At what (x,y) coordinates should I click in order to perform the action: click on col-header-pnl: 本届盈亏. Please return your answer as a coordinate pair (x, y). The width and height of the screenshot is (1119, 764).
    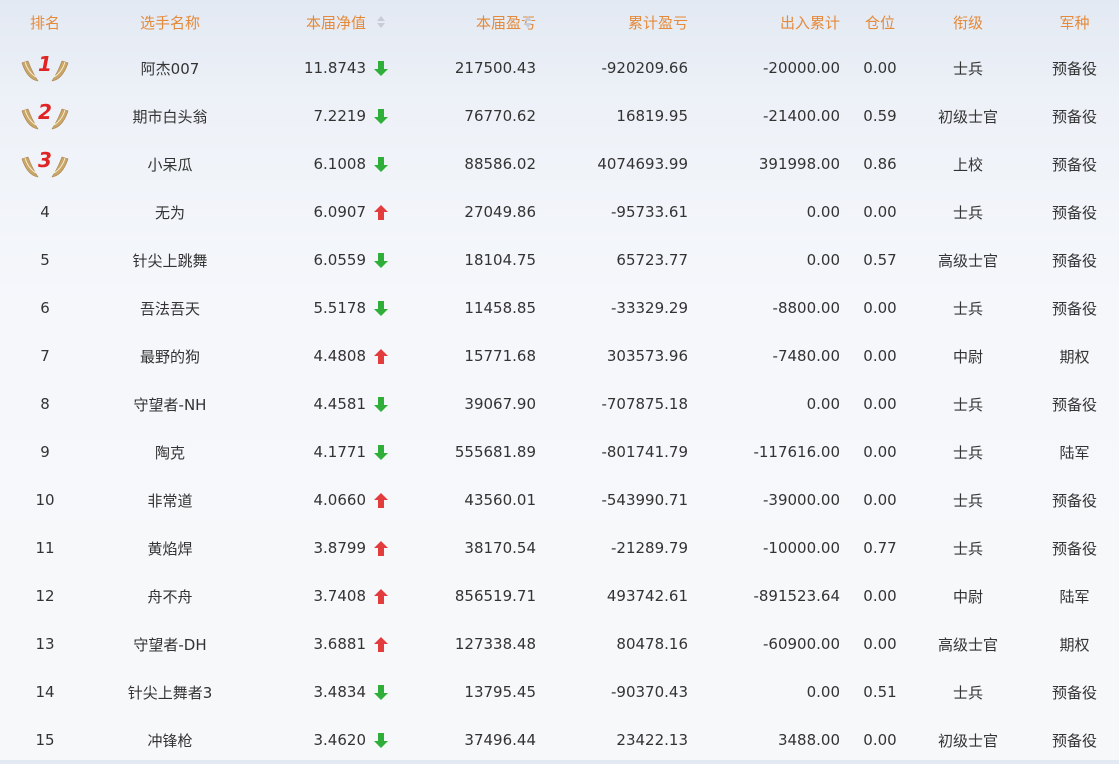
    Looking at the image, I should click on (466, 22).